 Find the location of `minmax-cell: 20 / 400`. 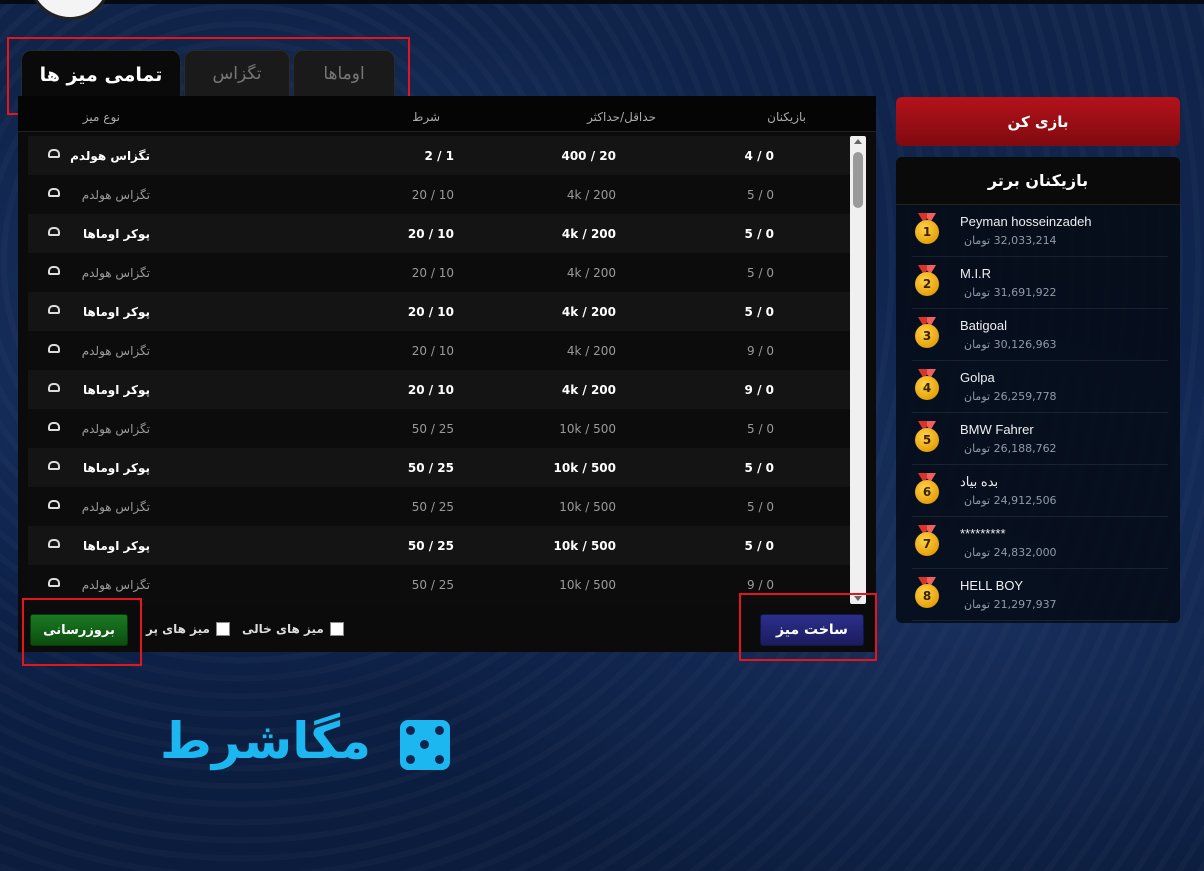

minmax-cell: 20 / 400 is located at coordinates (588, 156).